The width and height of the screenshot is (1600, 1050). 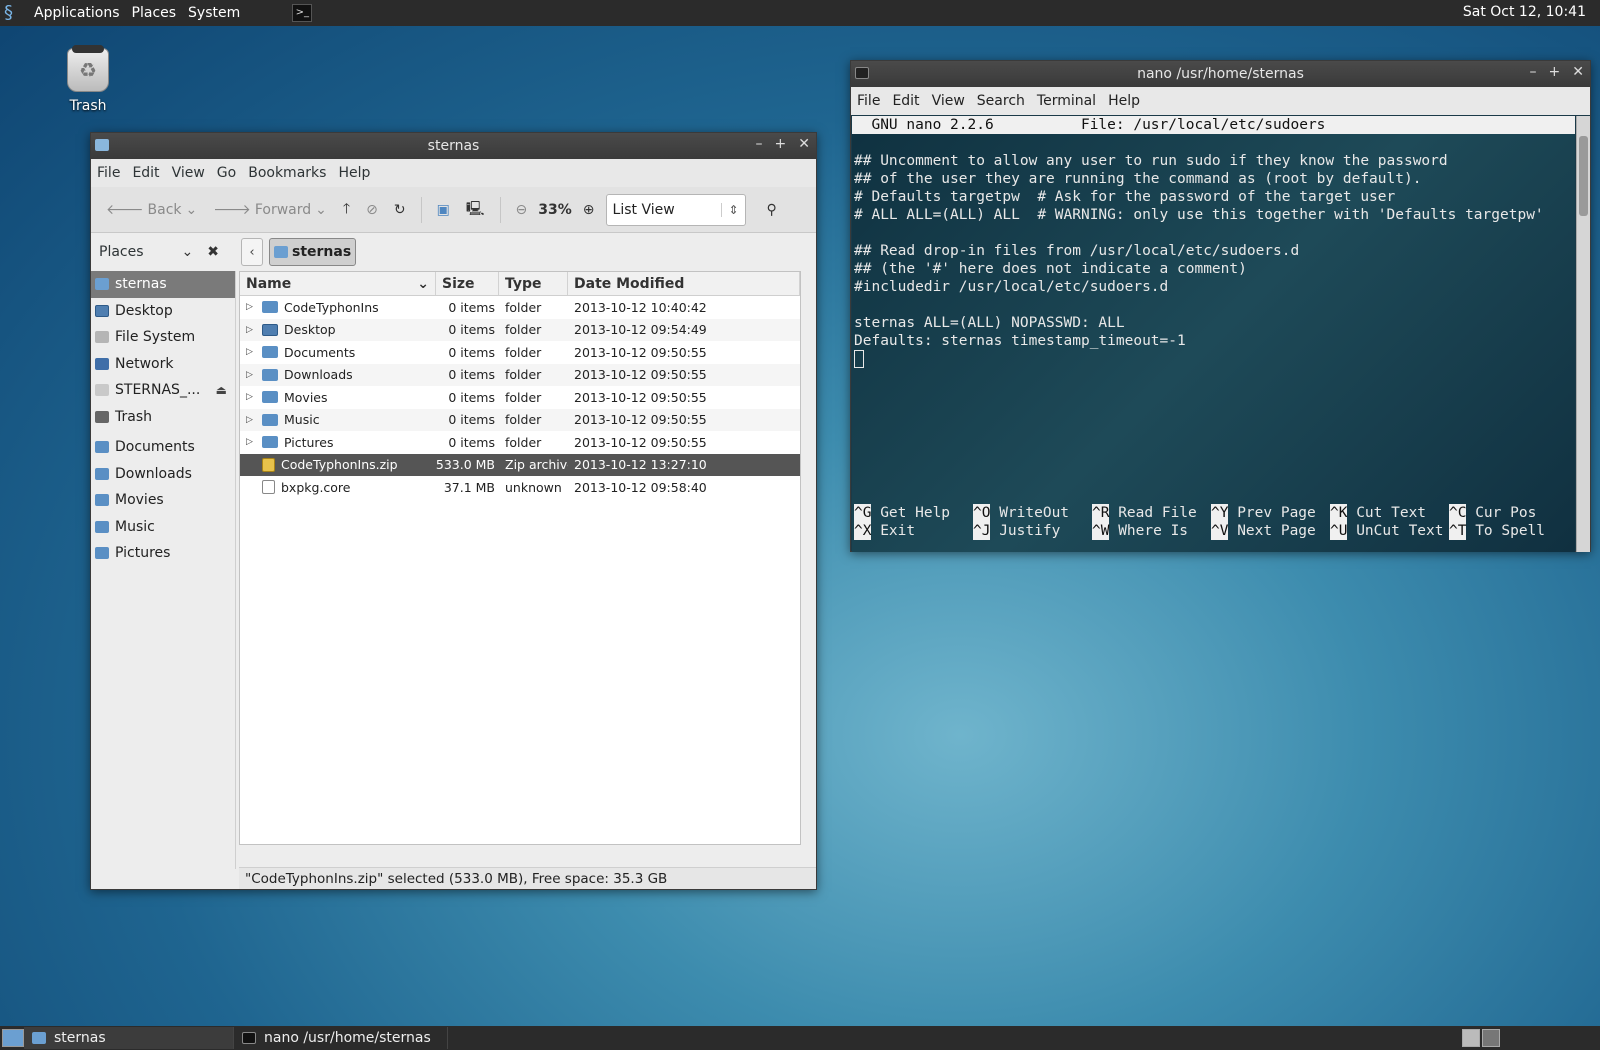 What do you see at coordinates (316, 487) in the screenshot?
I see `file-name: bxpkg.core` at bounding box center [316, 487].